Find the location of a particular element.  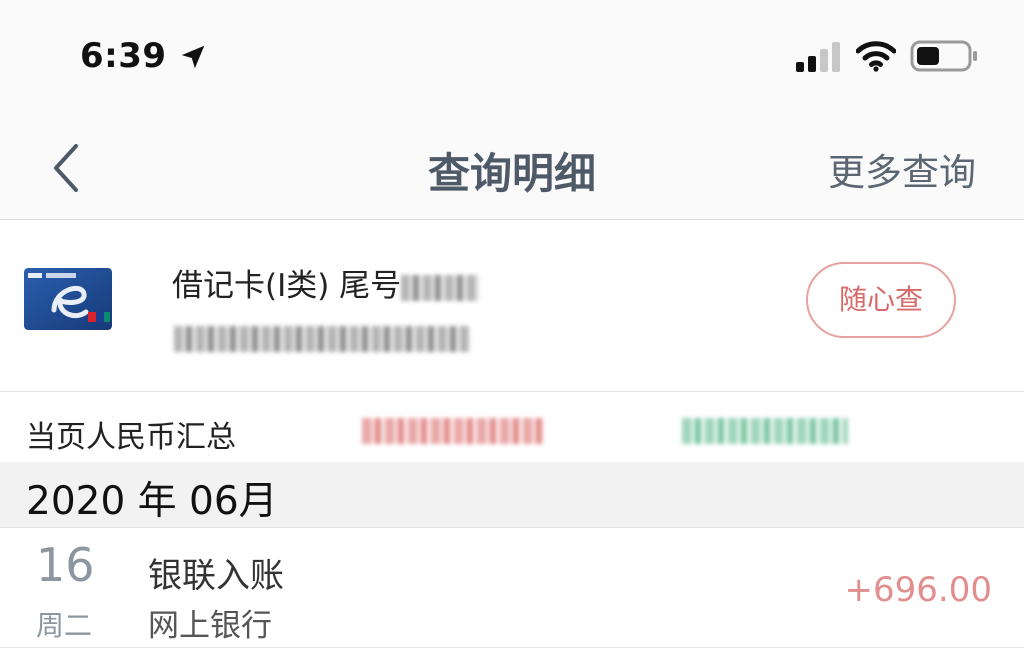

card-tail-number-masked is located at coordinates (440, 287).